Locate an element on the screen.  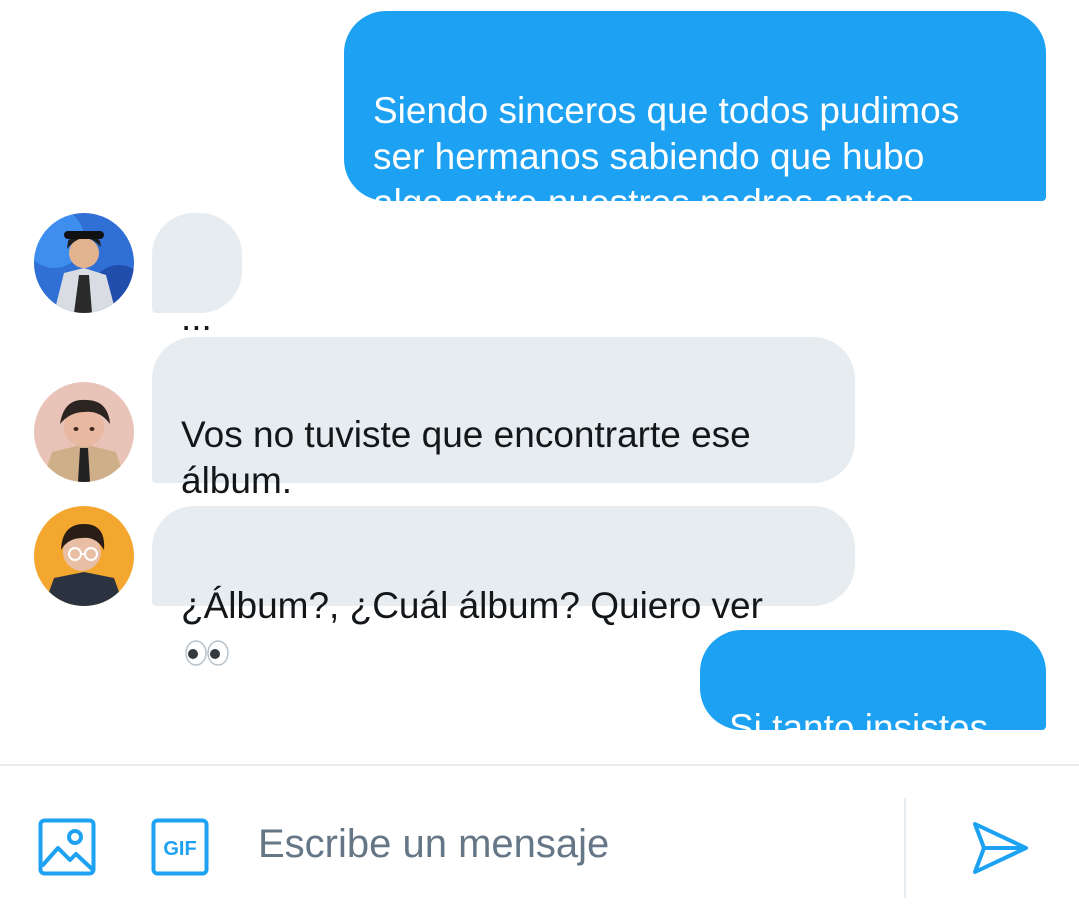
avatar-orange-glasses-character is located at coordinates (84, 556).